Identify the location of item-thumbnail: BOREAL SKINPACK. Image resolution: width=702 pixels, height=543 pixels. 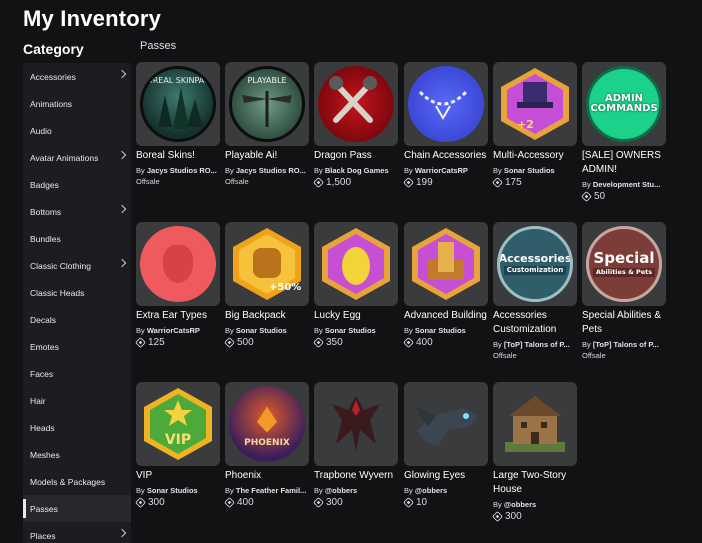
(178, 104).